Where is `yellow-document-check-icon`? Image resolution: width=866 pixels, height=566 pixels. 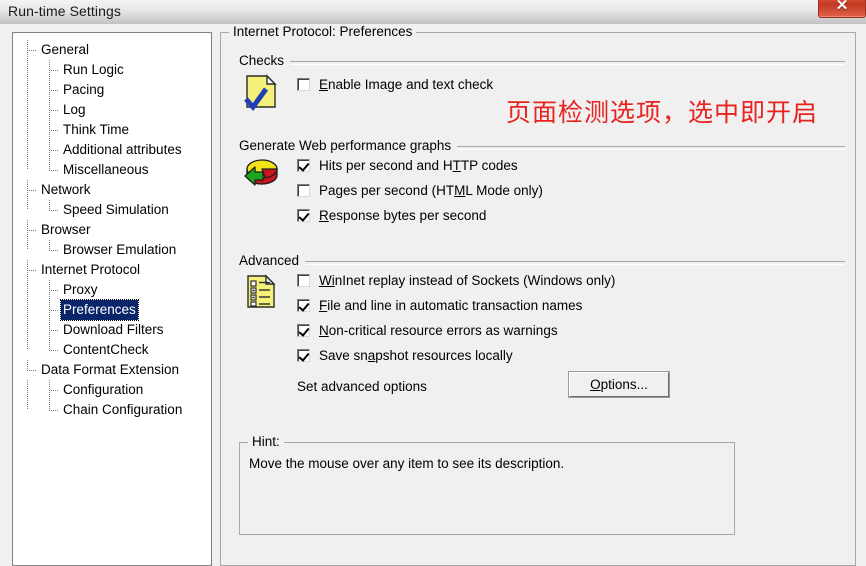
yellow-document-check-icon is located at coordinates (261, 91).